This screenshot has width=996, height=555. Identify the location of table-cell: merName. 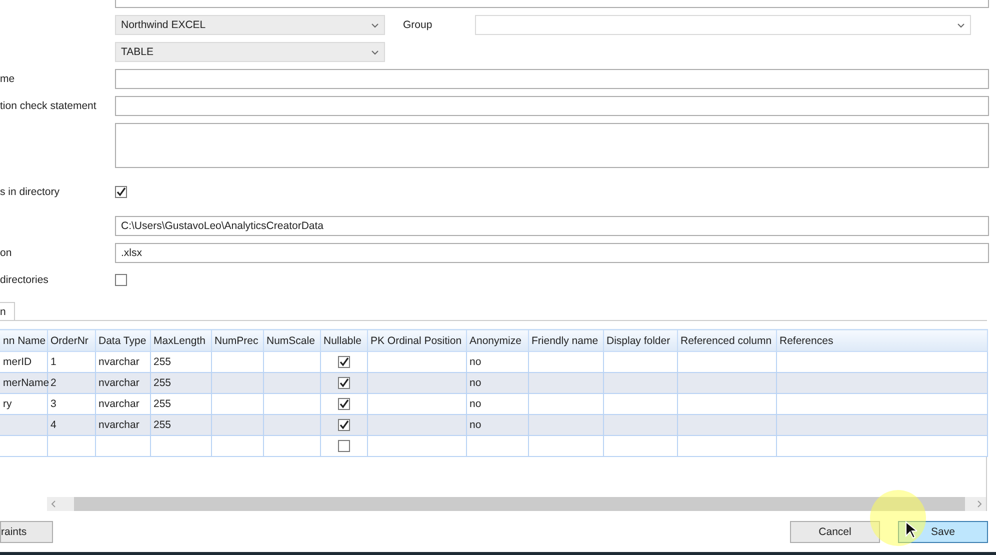
(26, 383).